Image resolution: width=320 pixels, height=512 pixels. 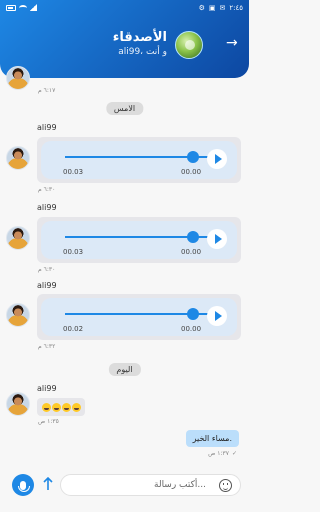 I want to click on arrow-right-icon: →, so click(x=232, y=43).